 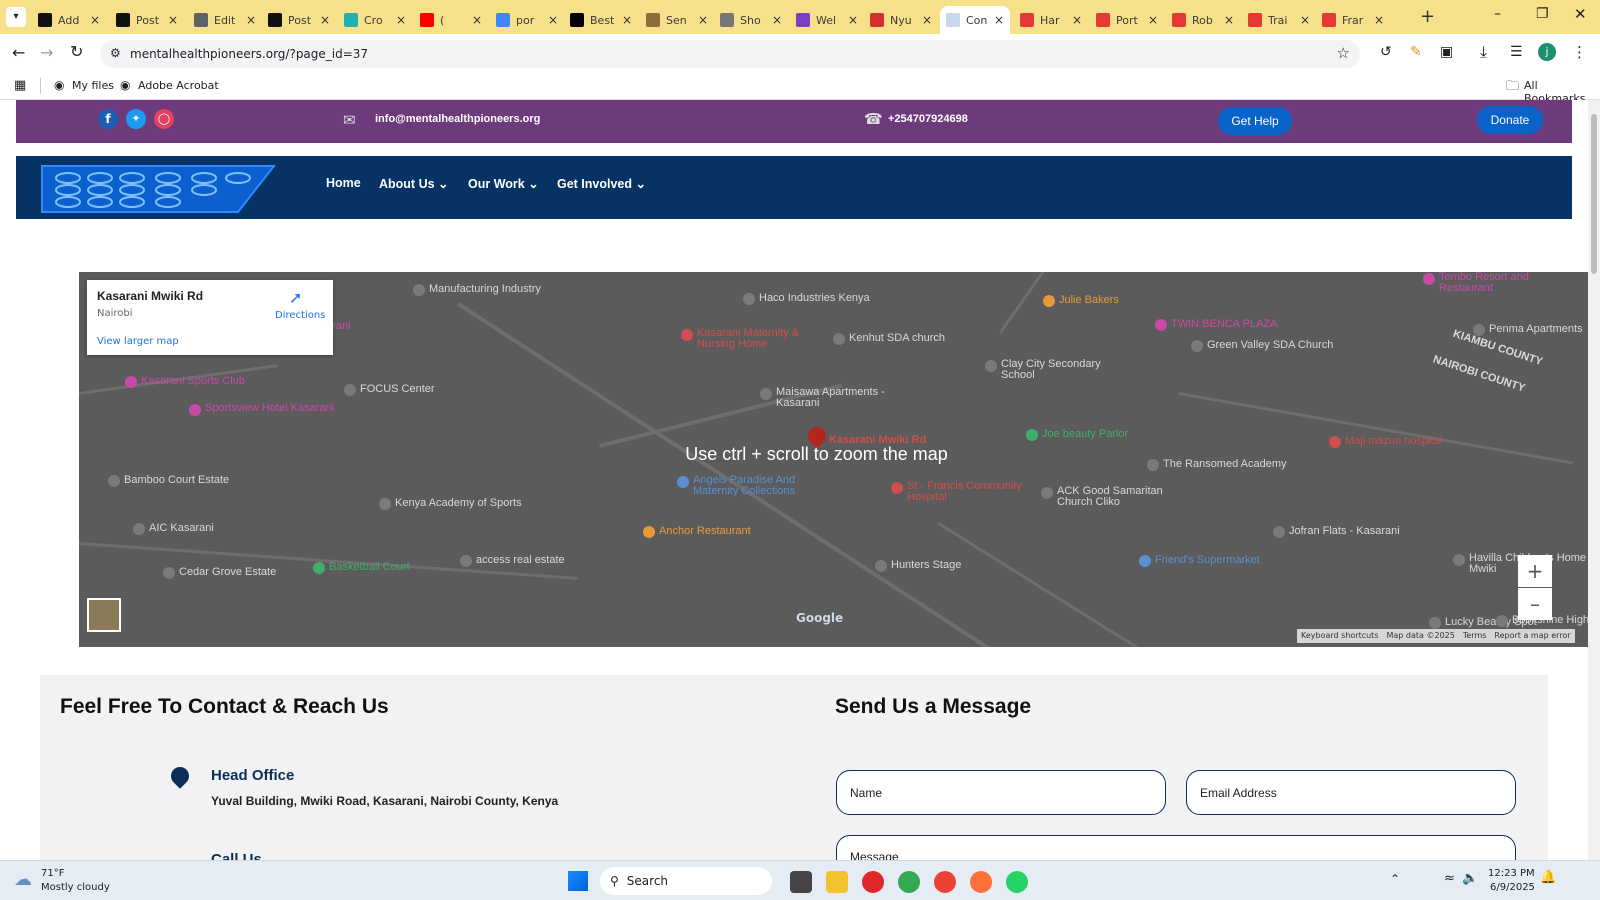 What do you see at coordinates (945, 882) in the screenshot?
I see `chrome-profile-icon` at bounding box center [945, 882].